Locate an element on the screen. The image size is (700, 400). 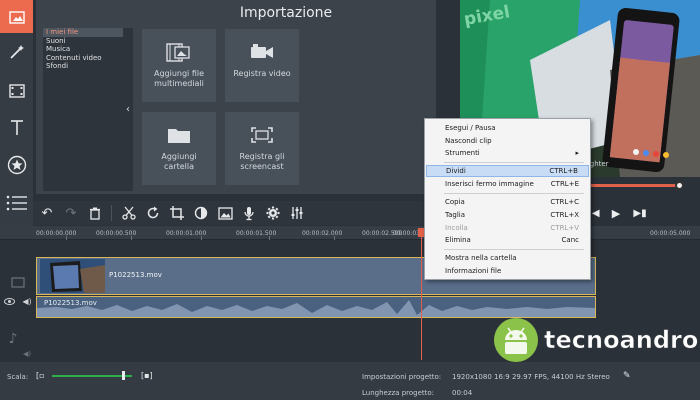
playhead-line is located at coordinates (421, 294).